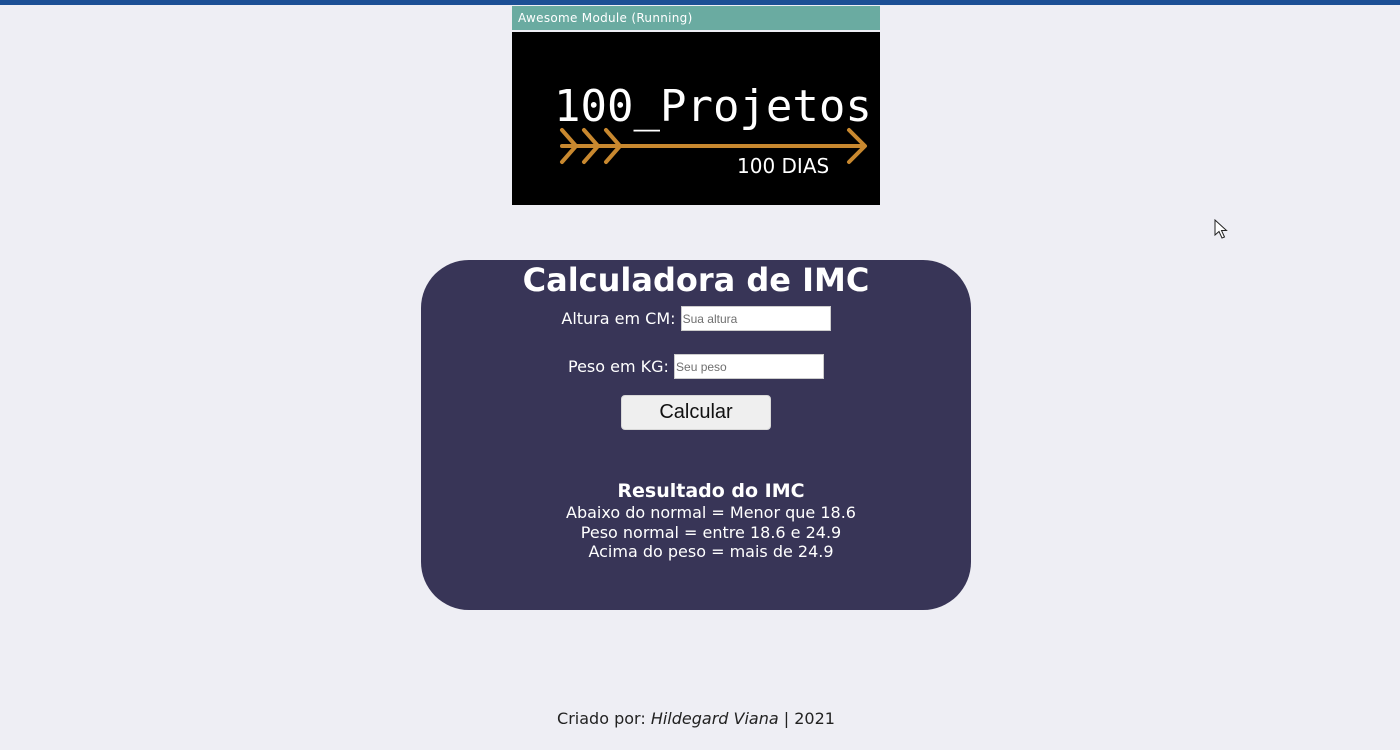  What do you see at coordinates (814, 718) in the screenshot?
I see `footer-year: 2021` at bounding box center [814, 718].